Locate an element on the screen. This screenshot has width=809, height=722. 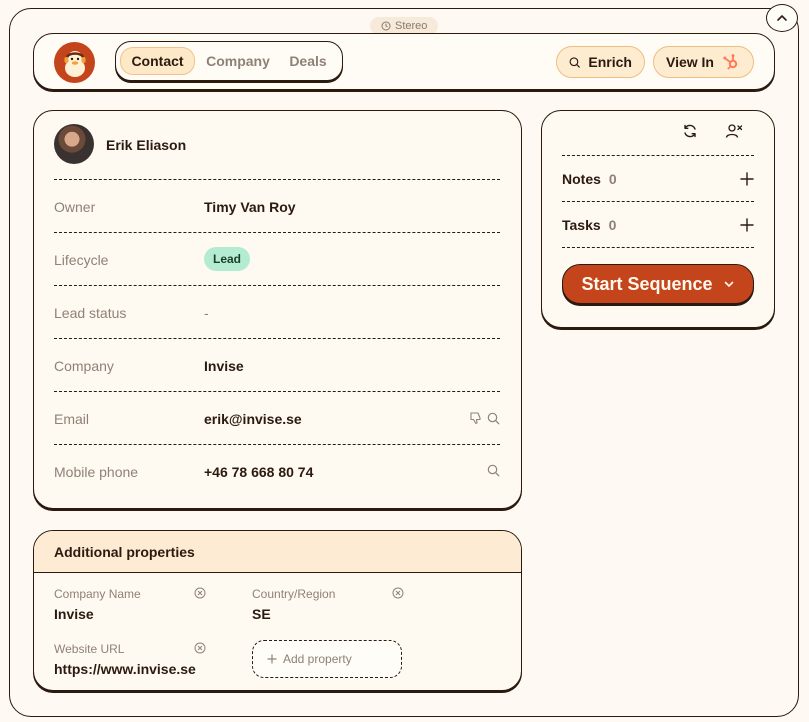
top-bar: Contact Company Deals Enrich View In is located at coordinates (404, 61).